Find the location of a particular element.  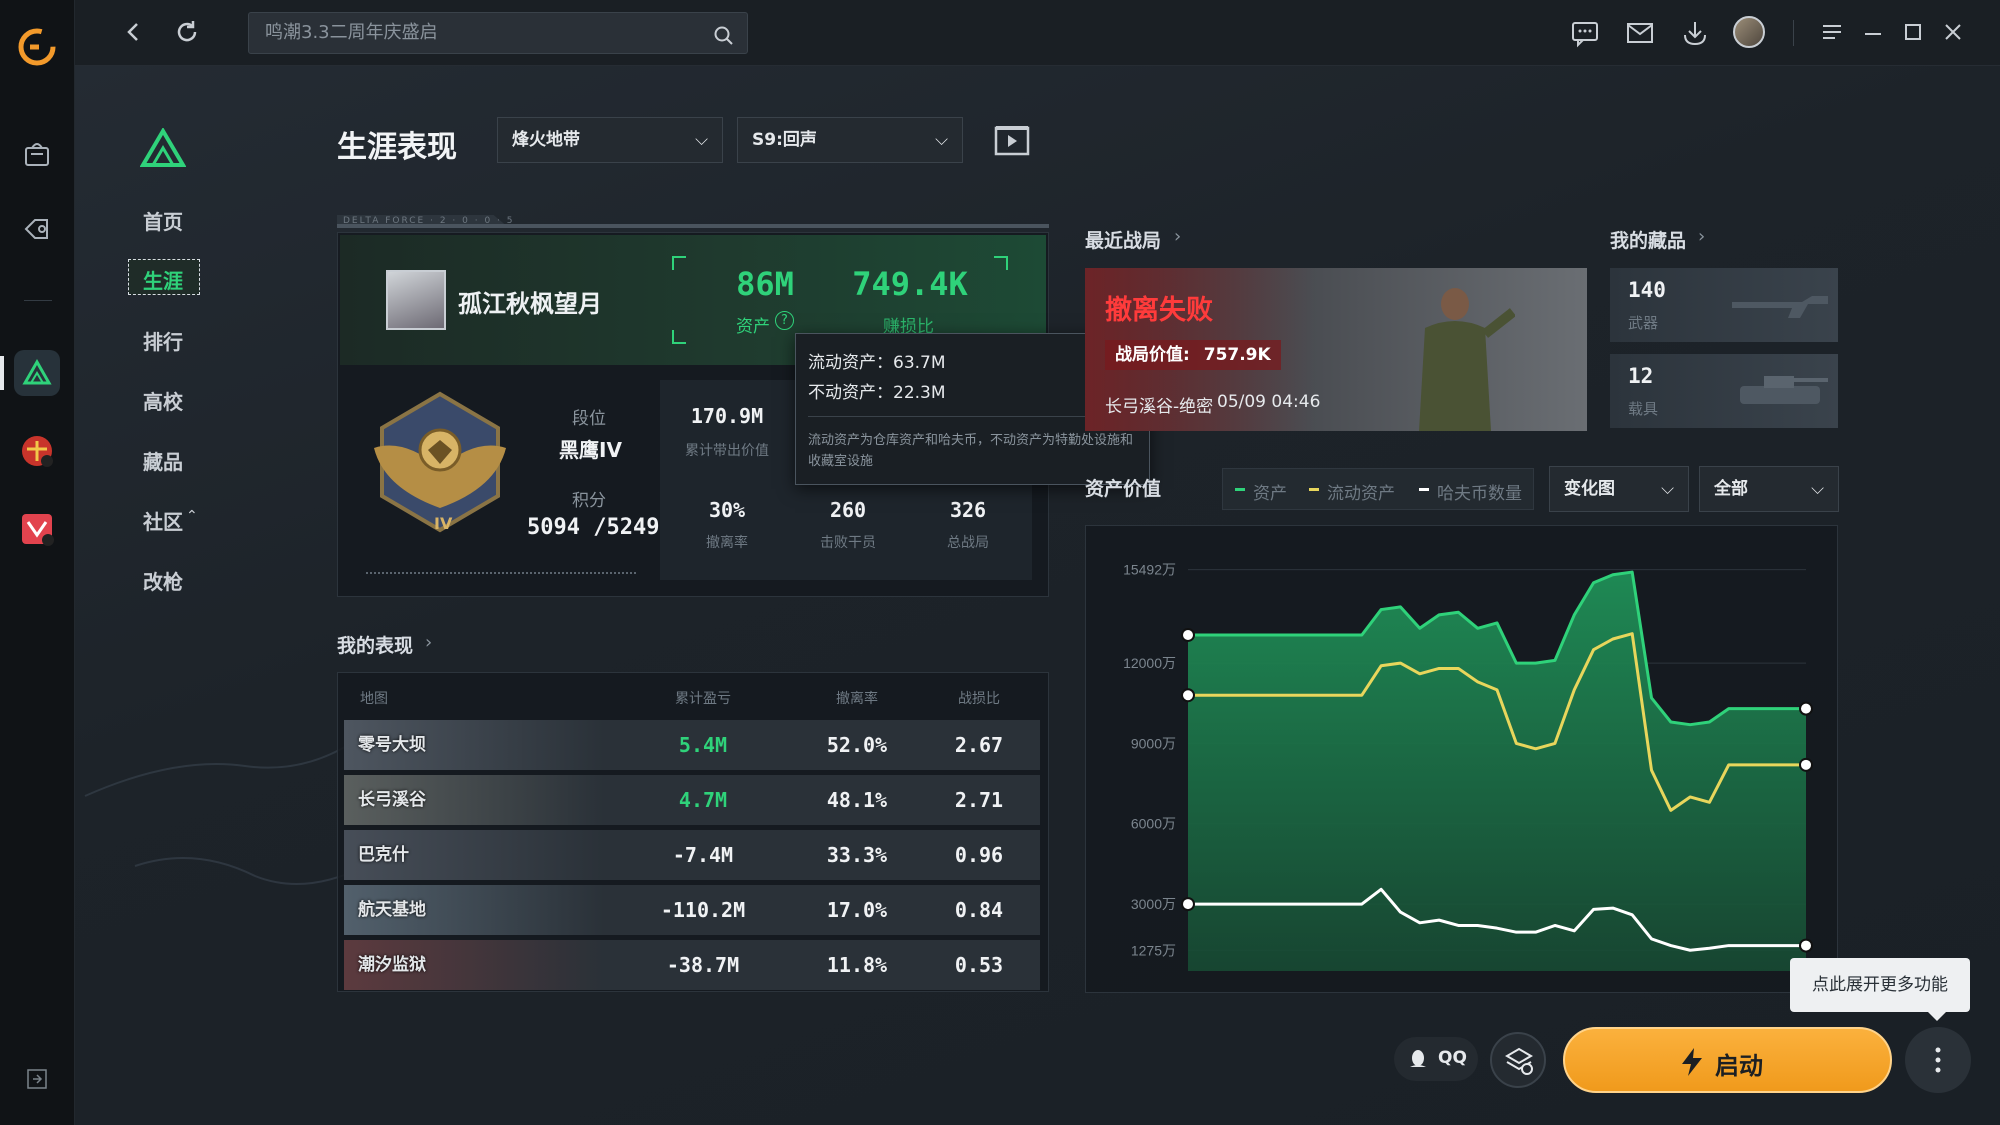

rate-cell: 11.8% is located at coordinates (857, 965).